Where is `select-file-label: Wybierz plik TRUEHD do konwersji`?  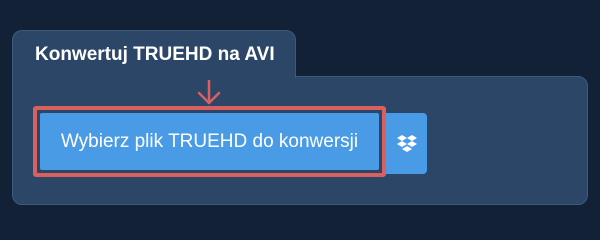 select-file-label: Wybierz plik TRUEHD do konwersji is located at coordinates (209, 141).